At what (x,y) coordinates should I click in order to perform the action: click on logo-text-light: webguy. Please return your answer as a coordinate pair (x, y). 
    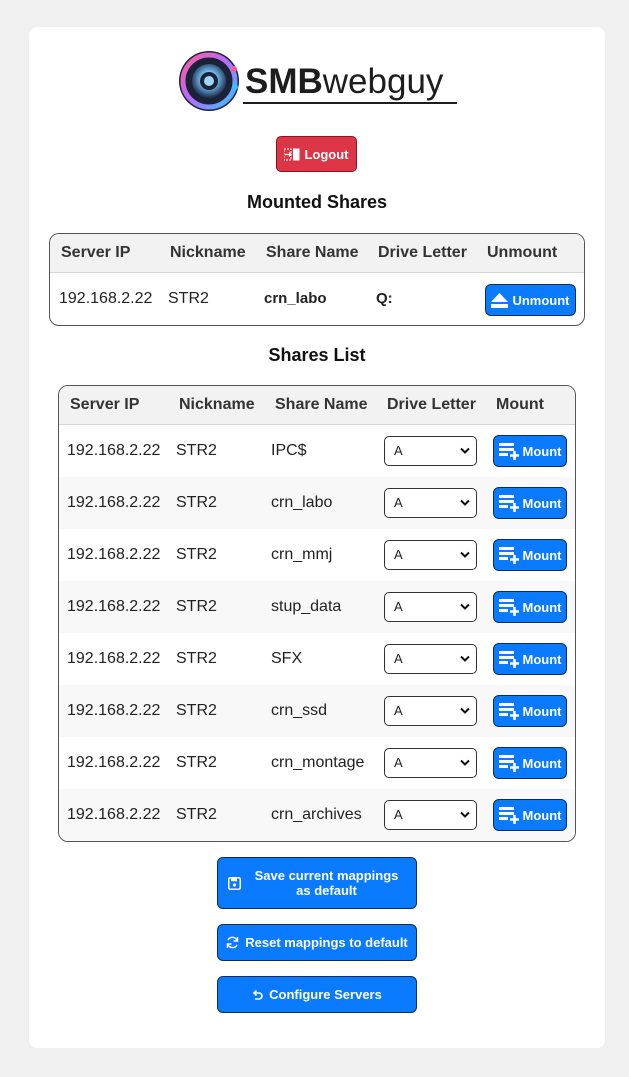
    Looking at the image, I should click on (383, 81).